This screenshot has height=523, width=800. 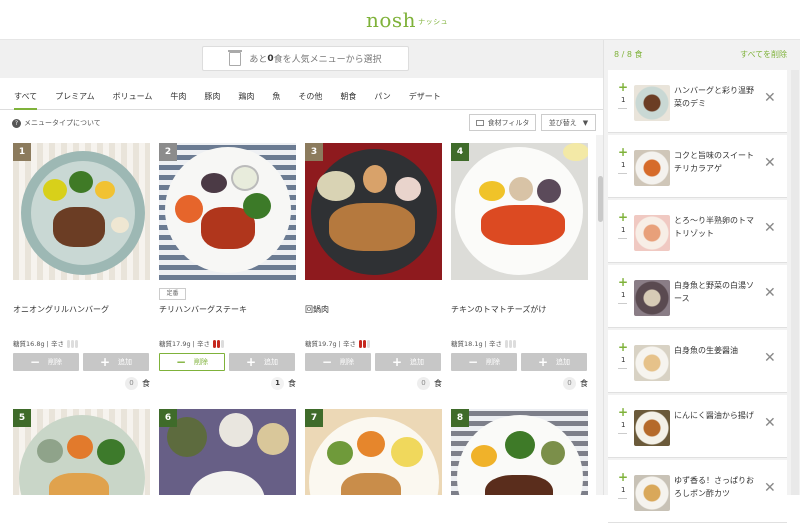 I want to click on menu-card: 7, so click(x=373, y=452).